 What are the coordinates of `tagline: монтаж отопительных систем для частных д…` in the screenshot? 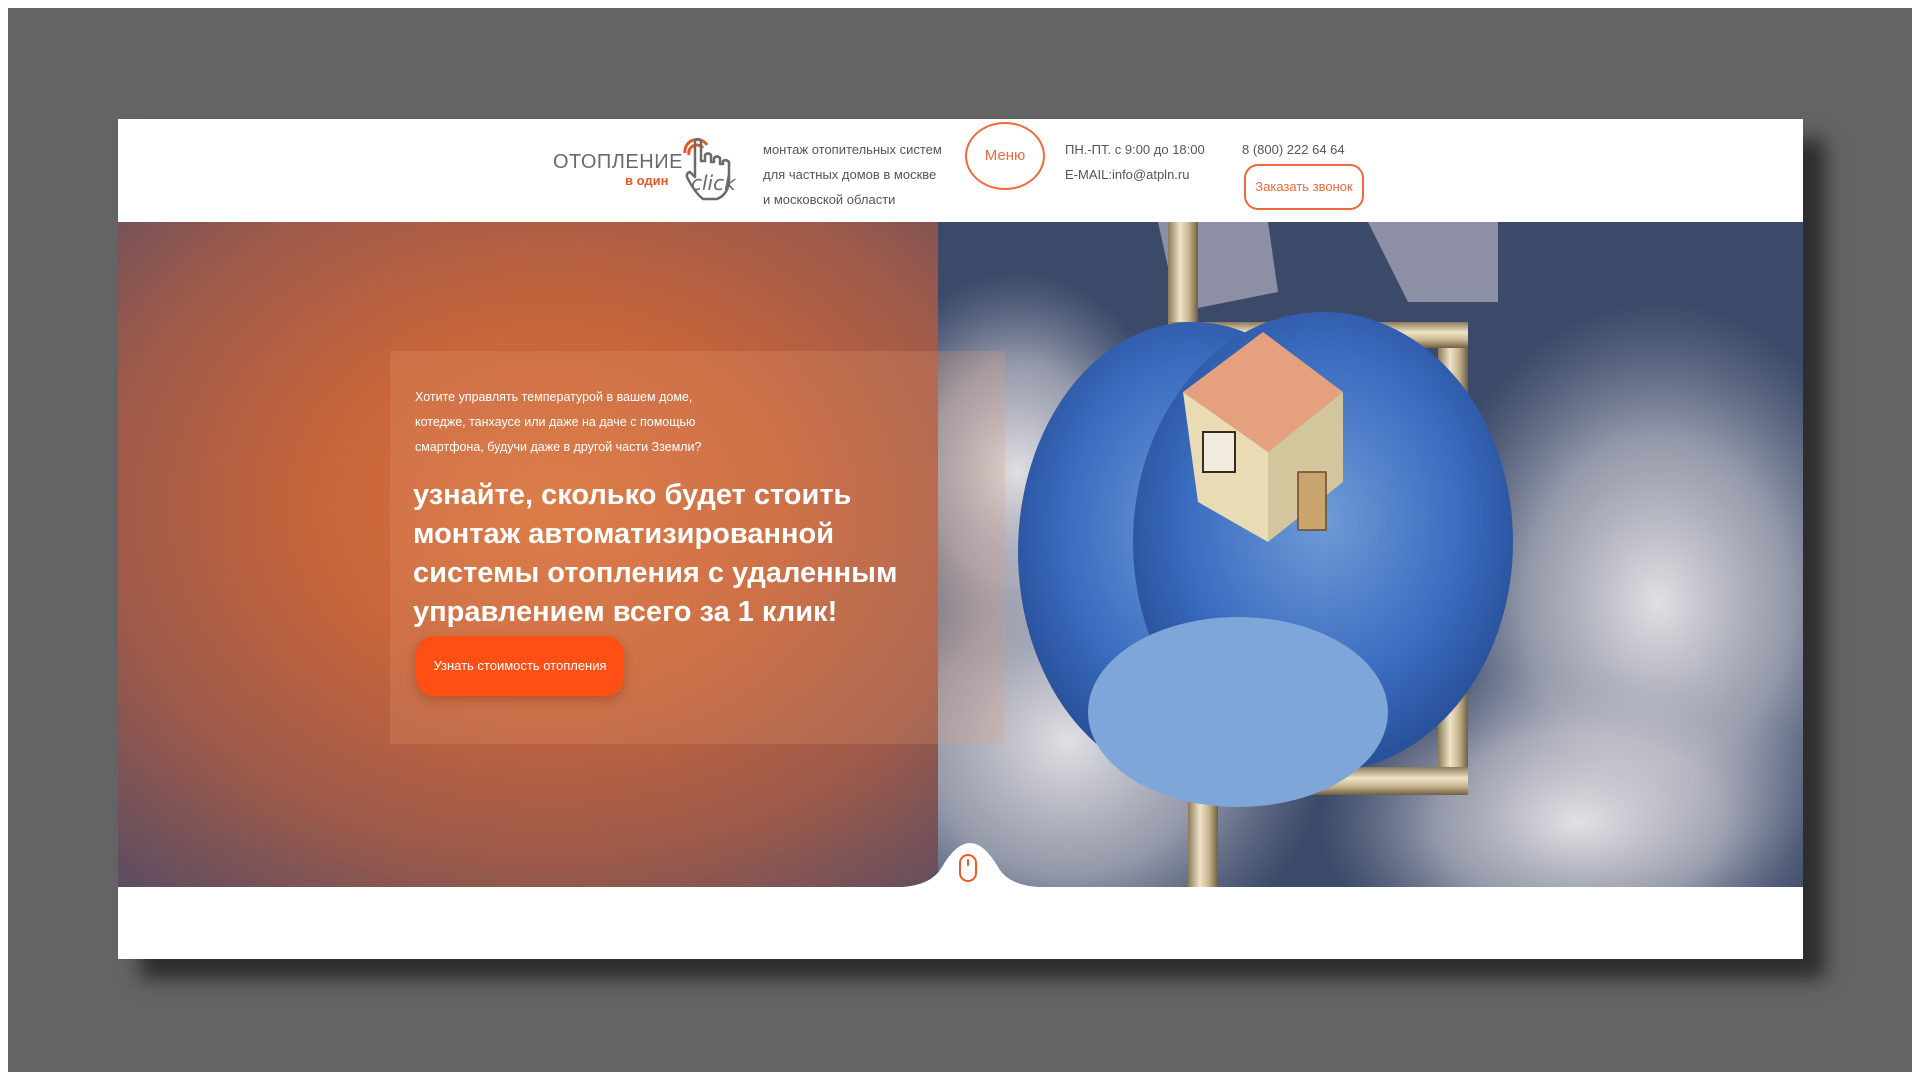 It's located at (863, 174).